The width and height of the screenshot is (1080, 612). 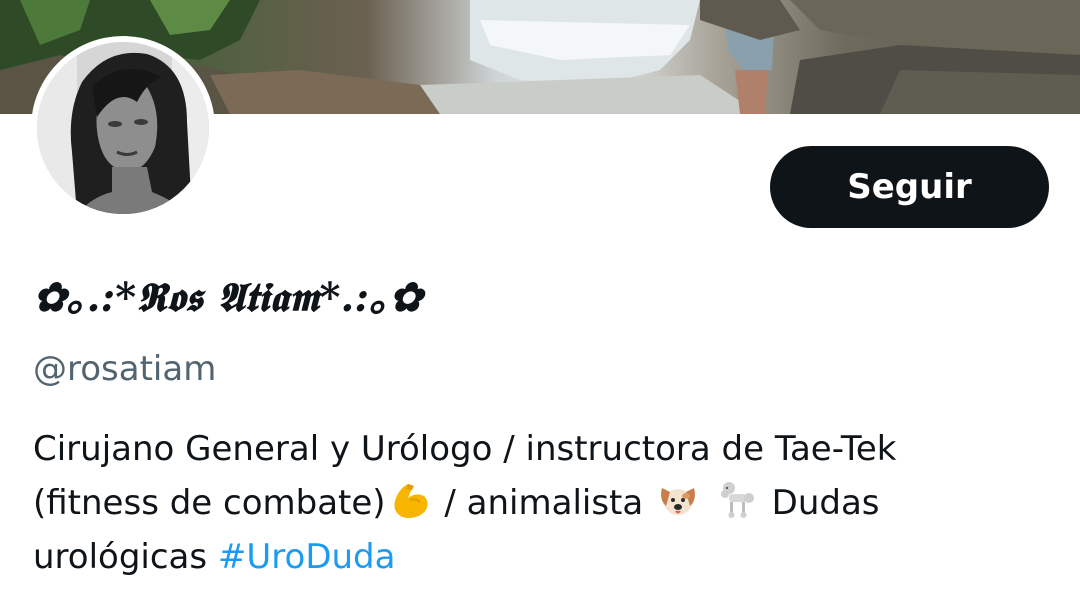 I want to click on profile-photo, so click(x=123, y=128).